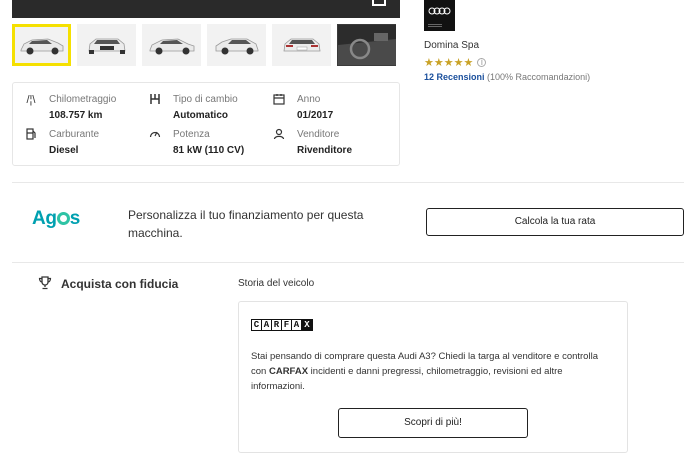 This screenshot has width=696, height=454. I want to click on trust-title: Acquista con fiducia, so click(120, 284).